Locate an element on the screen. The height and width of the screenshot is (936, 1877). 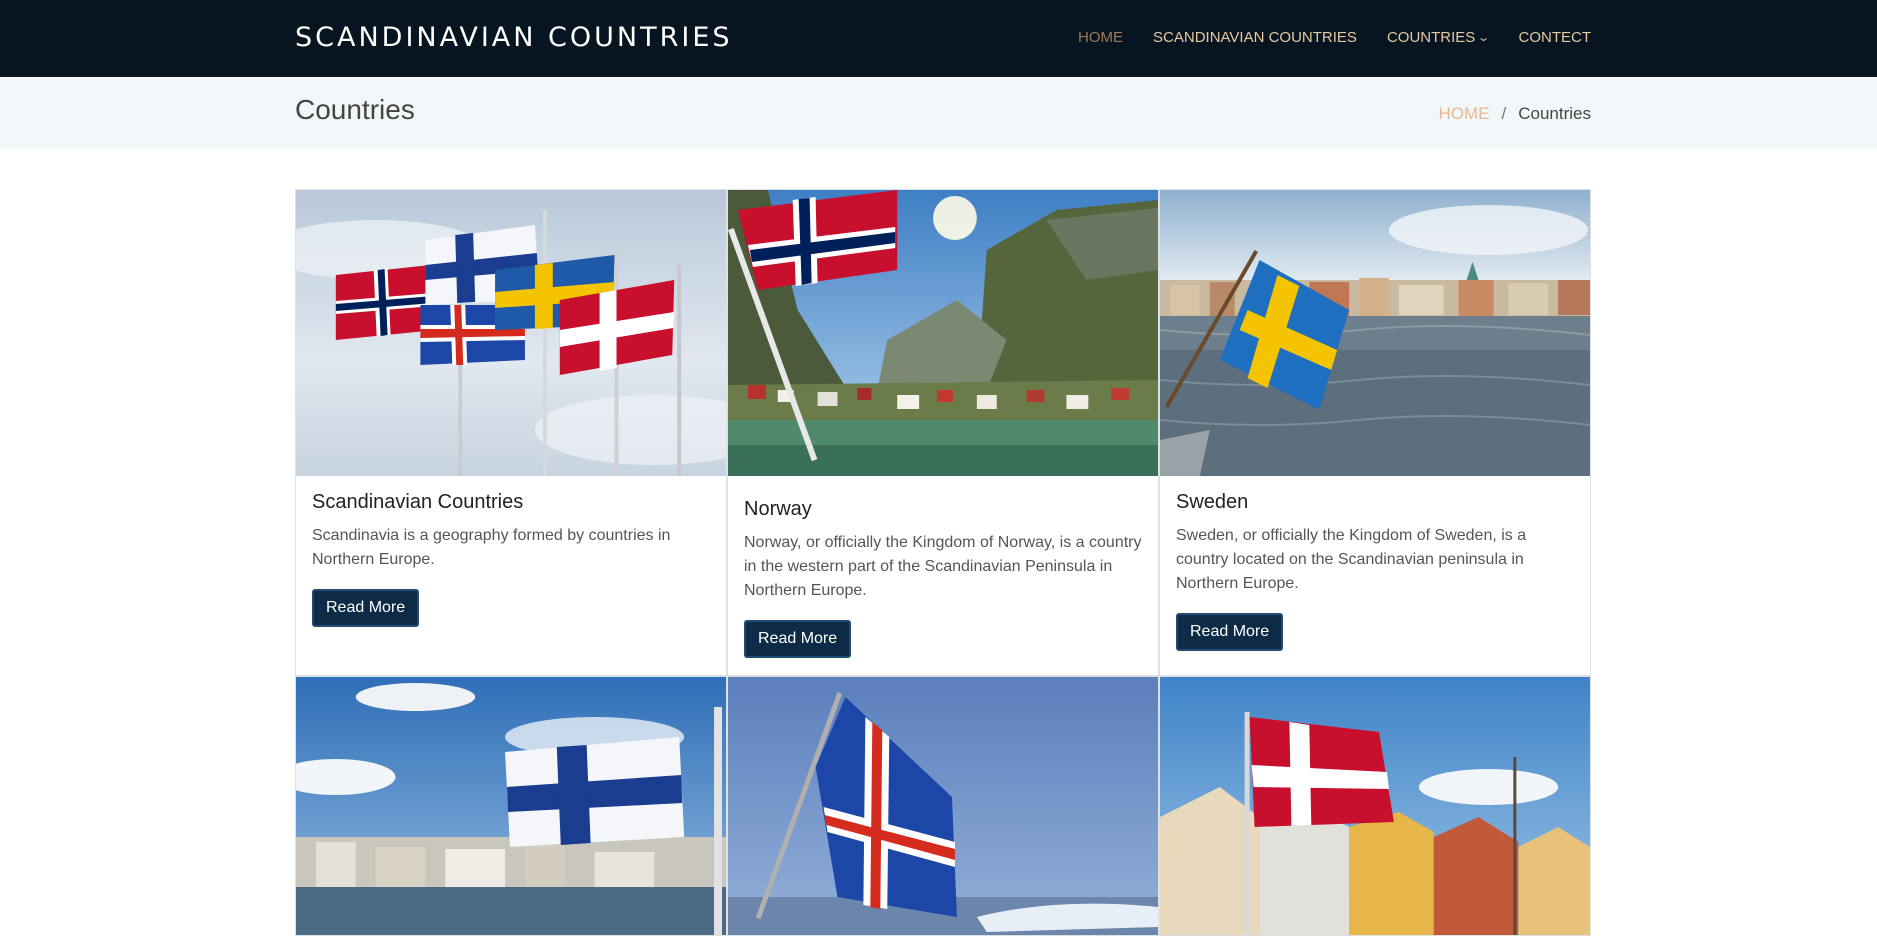
nav-countries-dropdown: COUNTRIES ⌄ is located at coordinates (1438, 37).